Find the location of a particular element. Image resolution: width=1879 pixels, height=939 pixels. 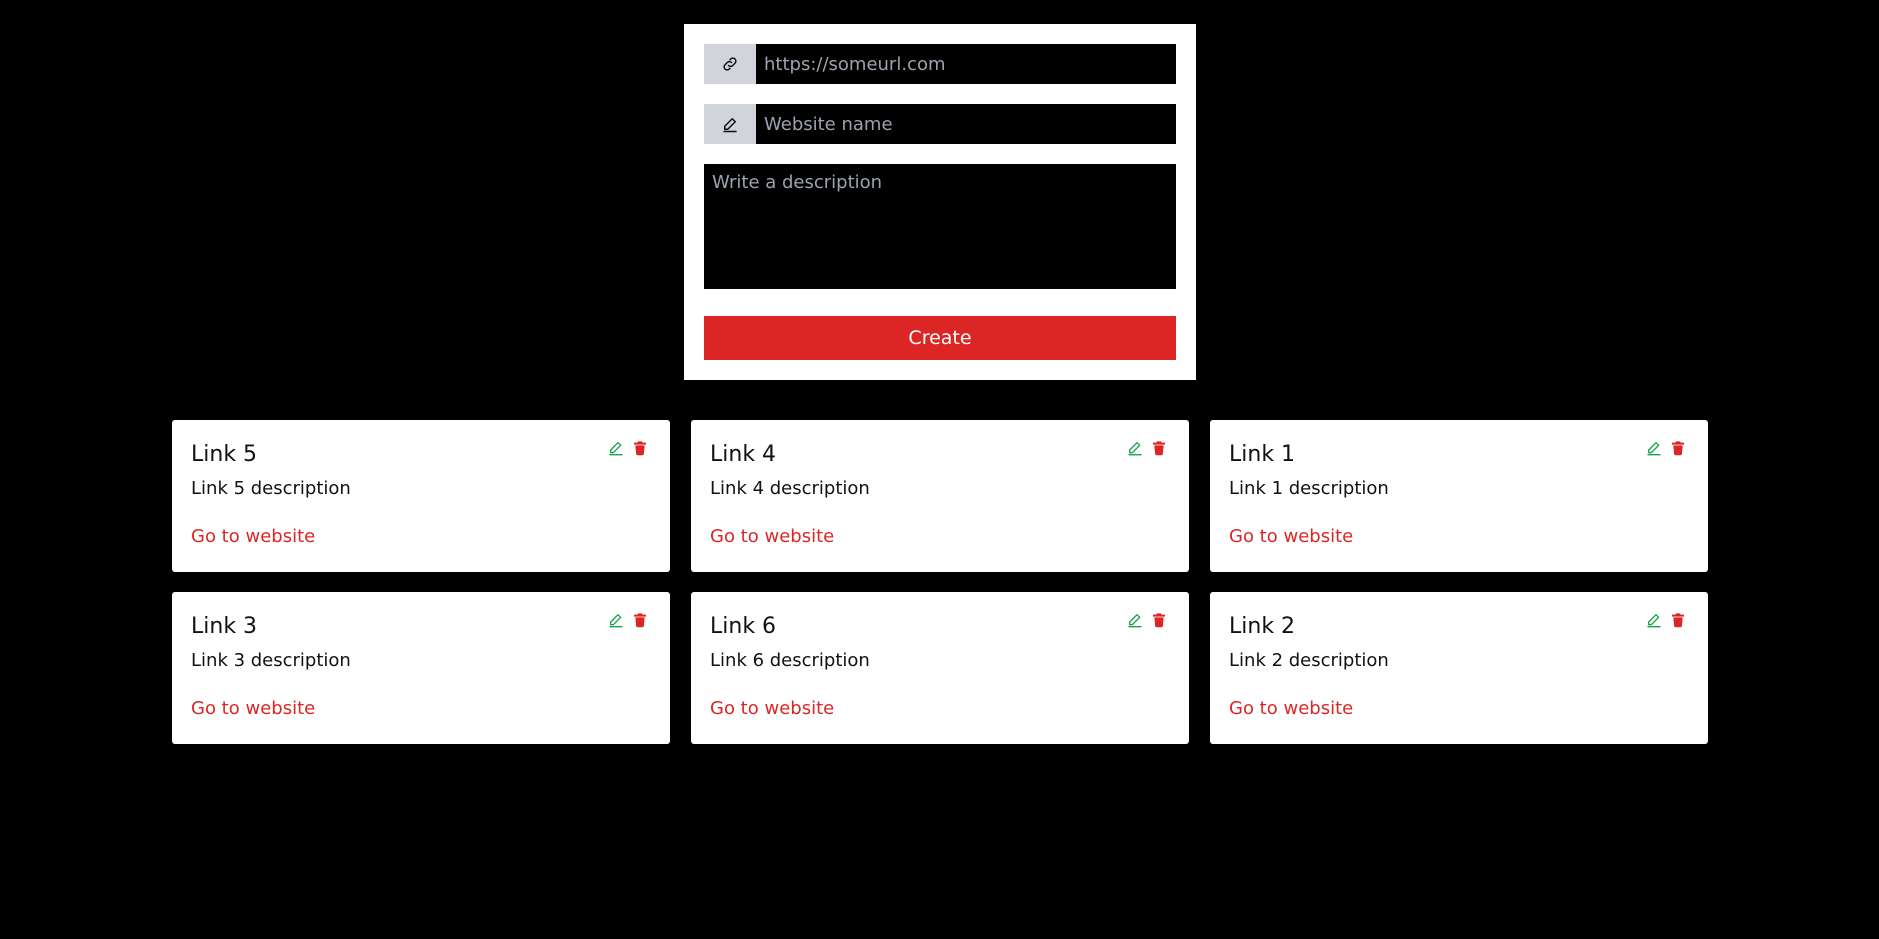

url-input-group is located at coordinates (940, 64).